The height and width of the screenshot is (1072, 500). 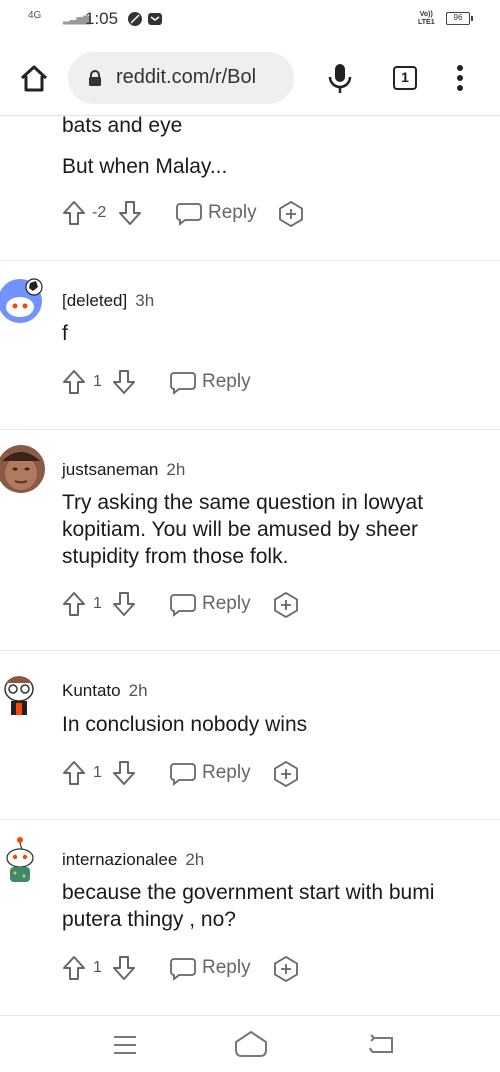 What do you see at coordinates (250, 20) in the screenshot?
I see `status-bar: 4G ▂▃▅▆ 1:05 Vo)) LTE1 96` at bounding box center [250, 20].